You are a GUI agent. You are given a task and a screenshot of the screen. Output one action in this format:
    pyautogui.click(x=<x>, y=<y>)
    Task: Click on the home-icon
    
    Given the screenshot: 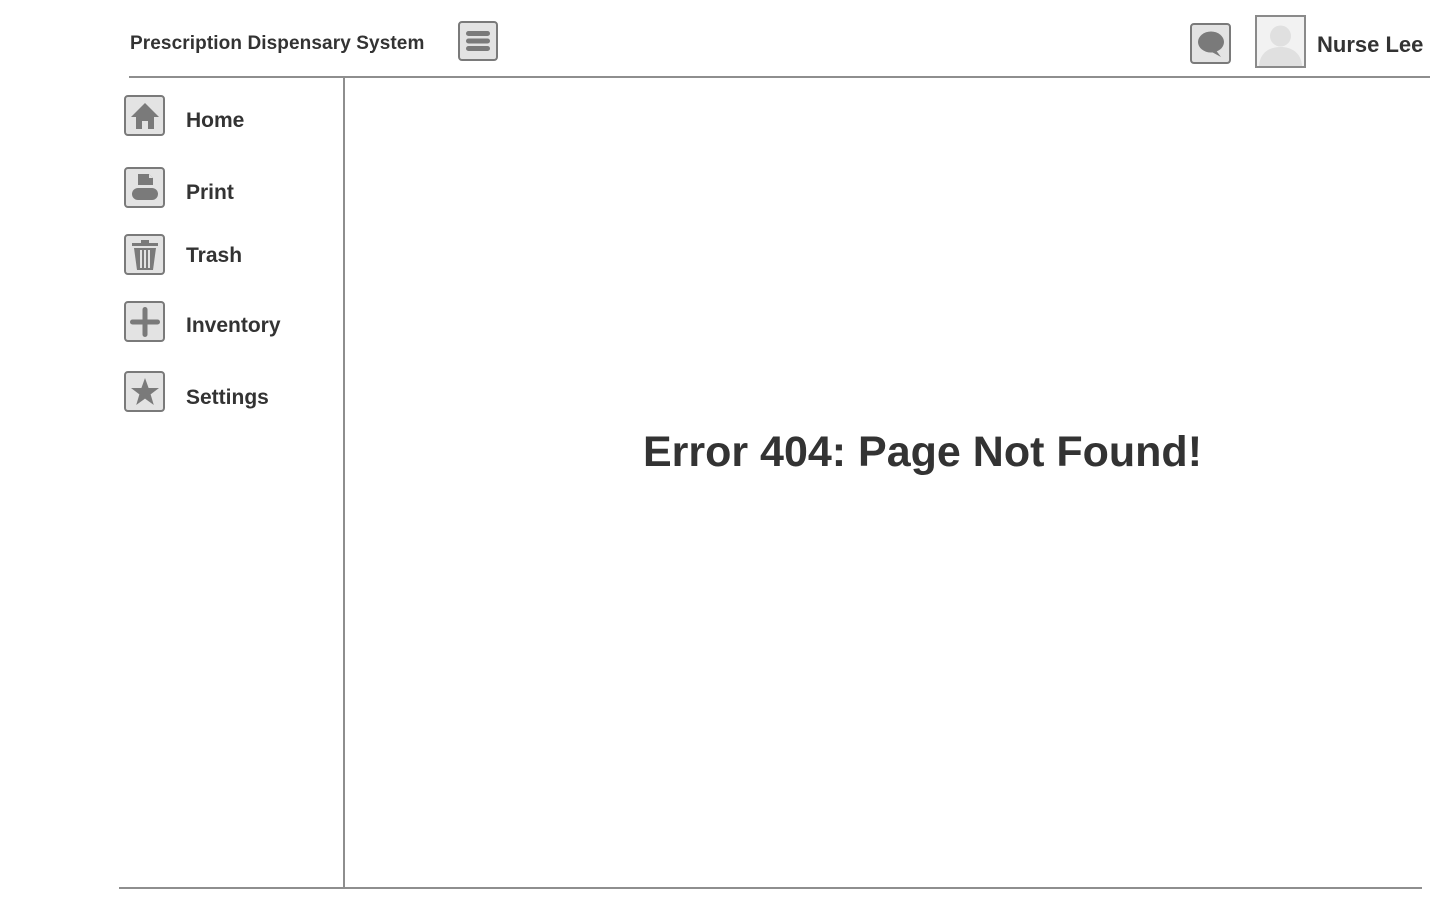 What is the action you would take?
    pyautogui.click(x=144, y=115)
    